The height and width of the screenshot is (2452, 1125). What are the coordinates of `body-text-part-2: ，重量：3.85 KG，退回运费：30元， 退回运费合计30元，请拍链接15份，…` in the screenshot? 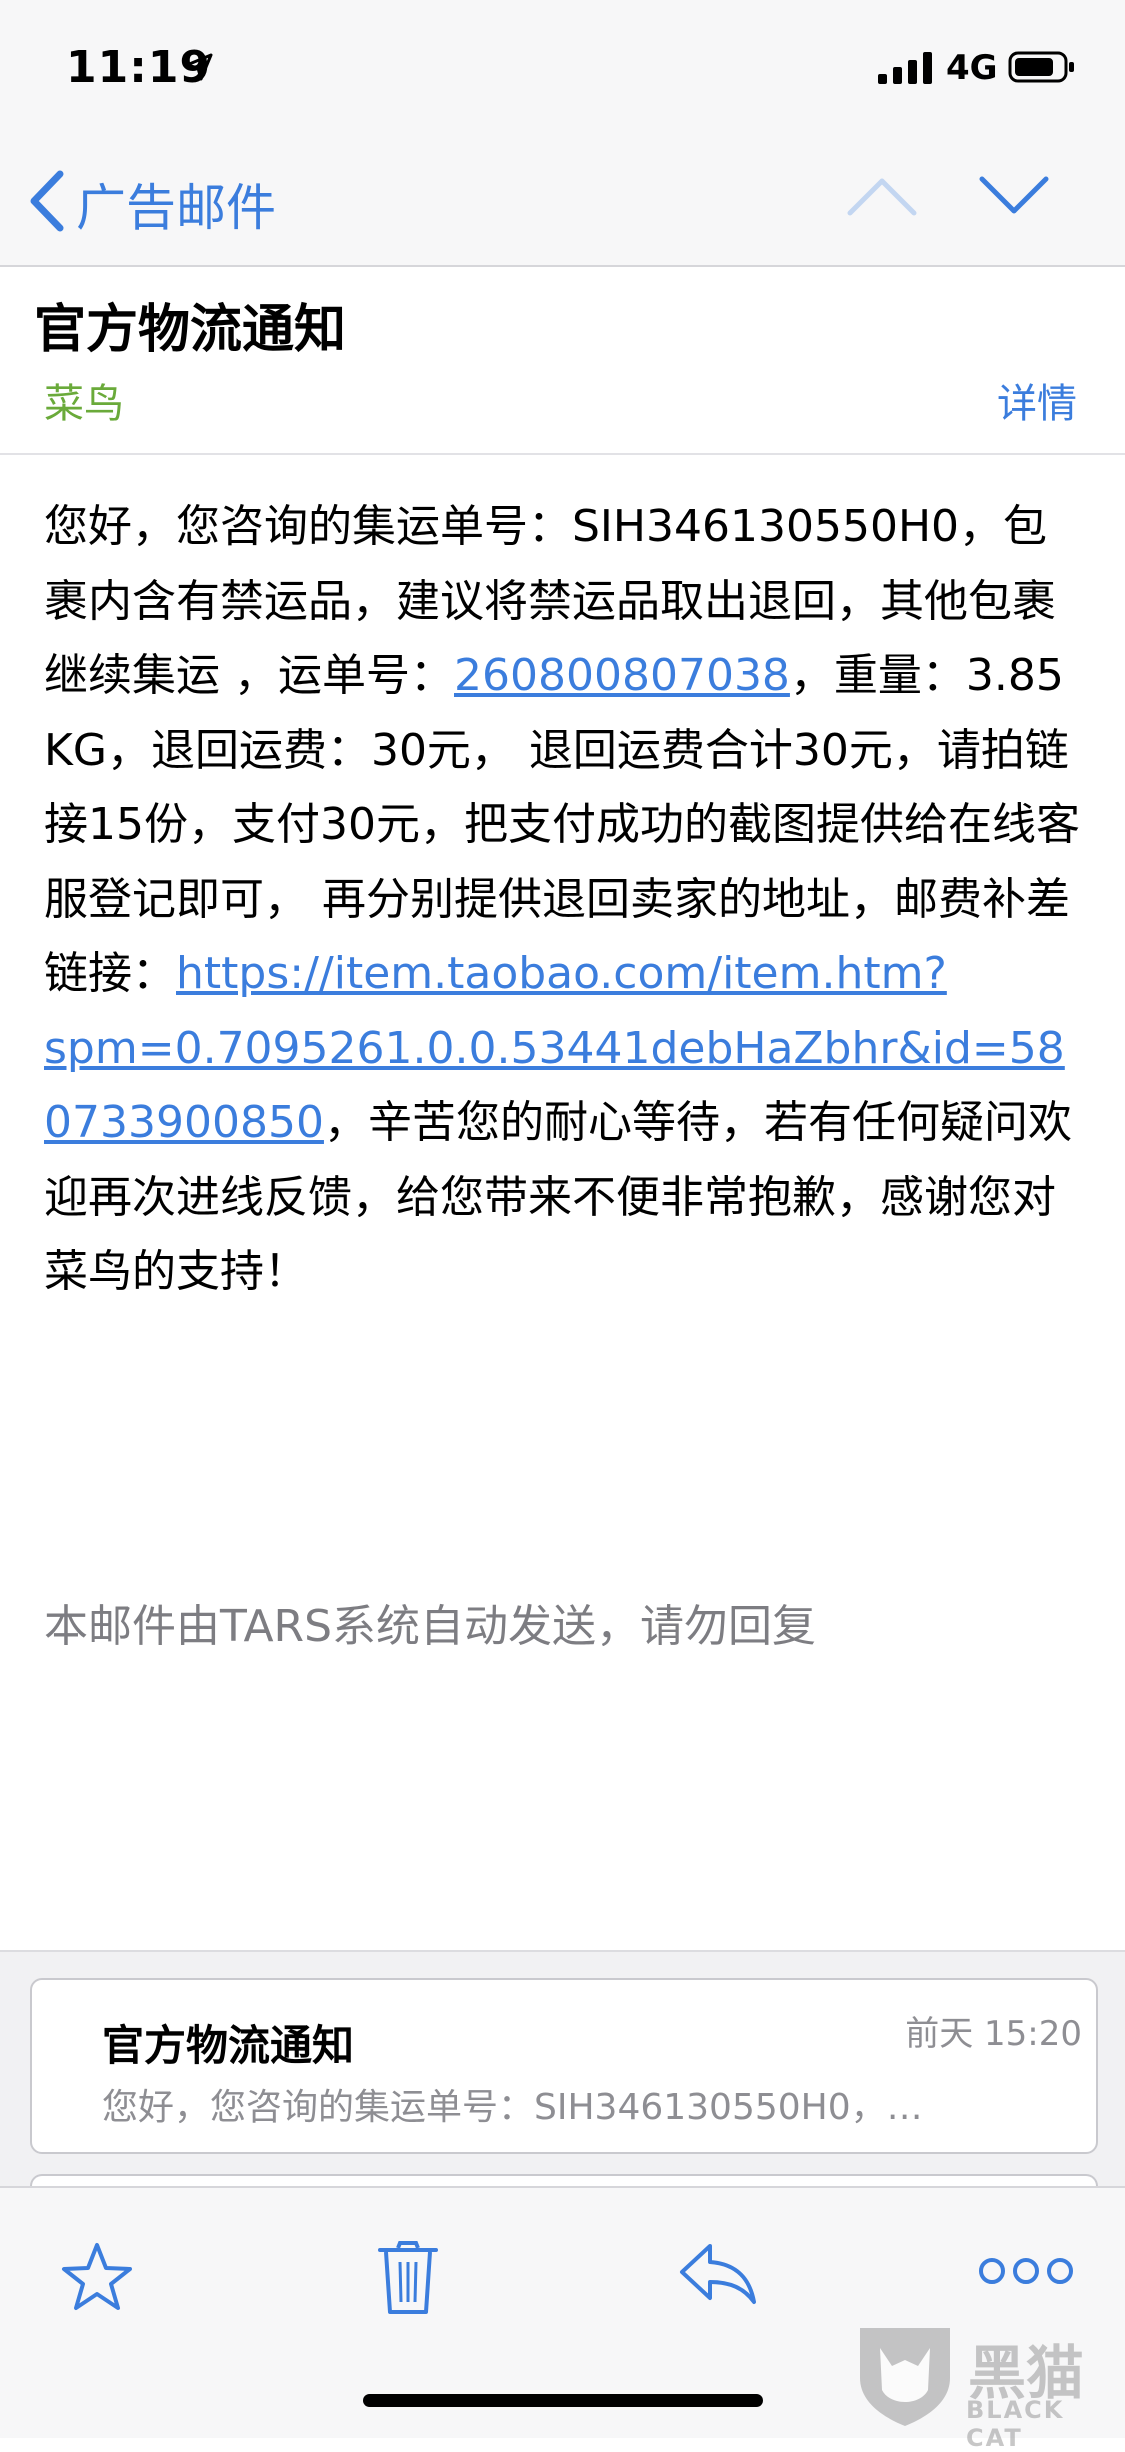 It's located at (562, 824).